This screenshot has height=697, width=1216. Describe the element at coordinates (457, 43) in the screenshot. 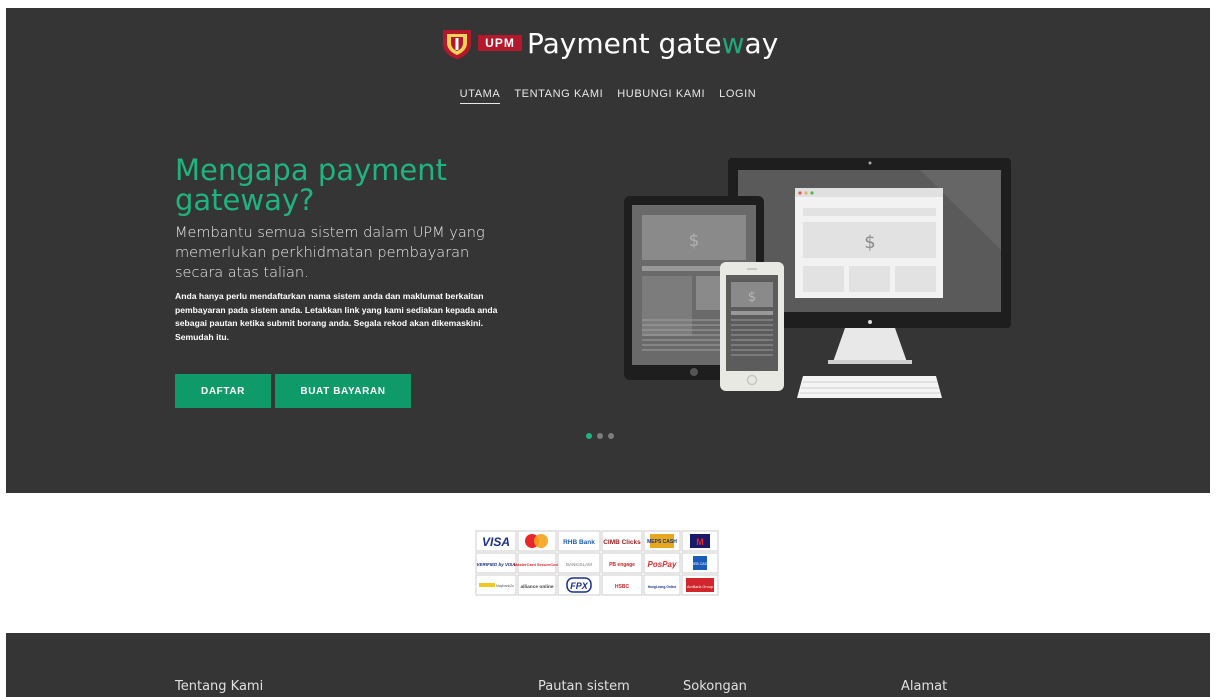

I see `upm-shield-icon` at that location.